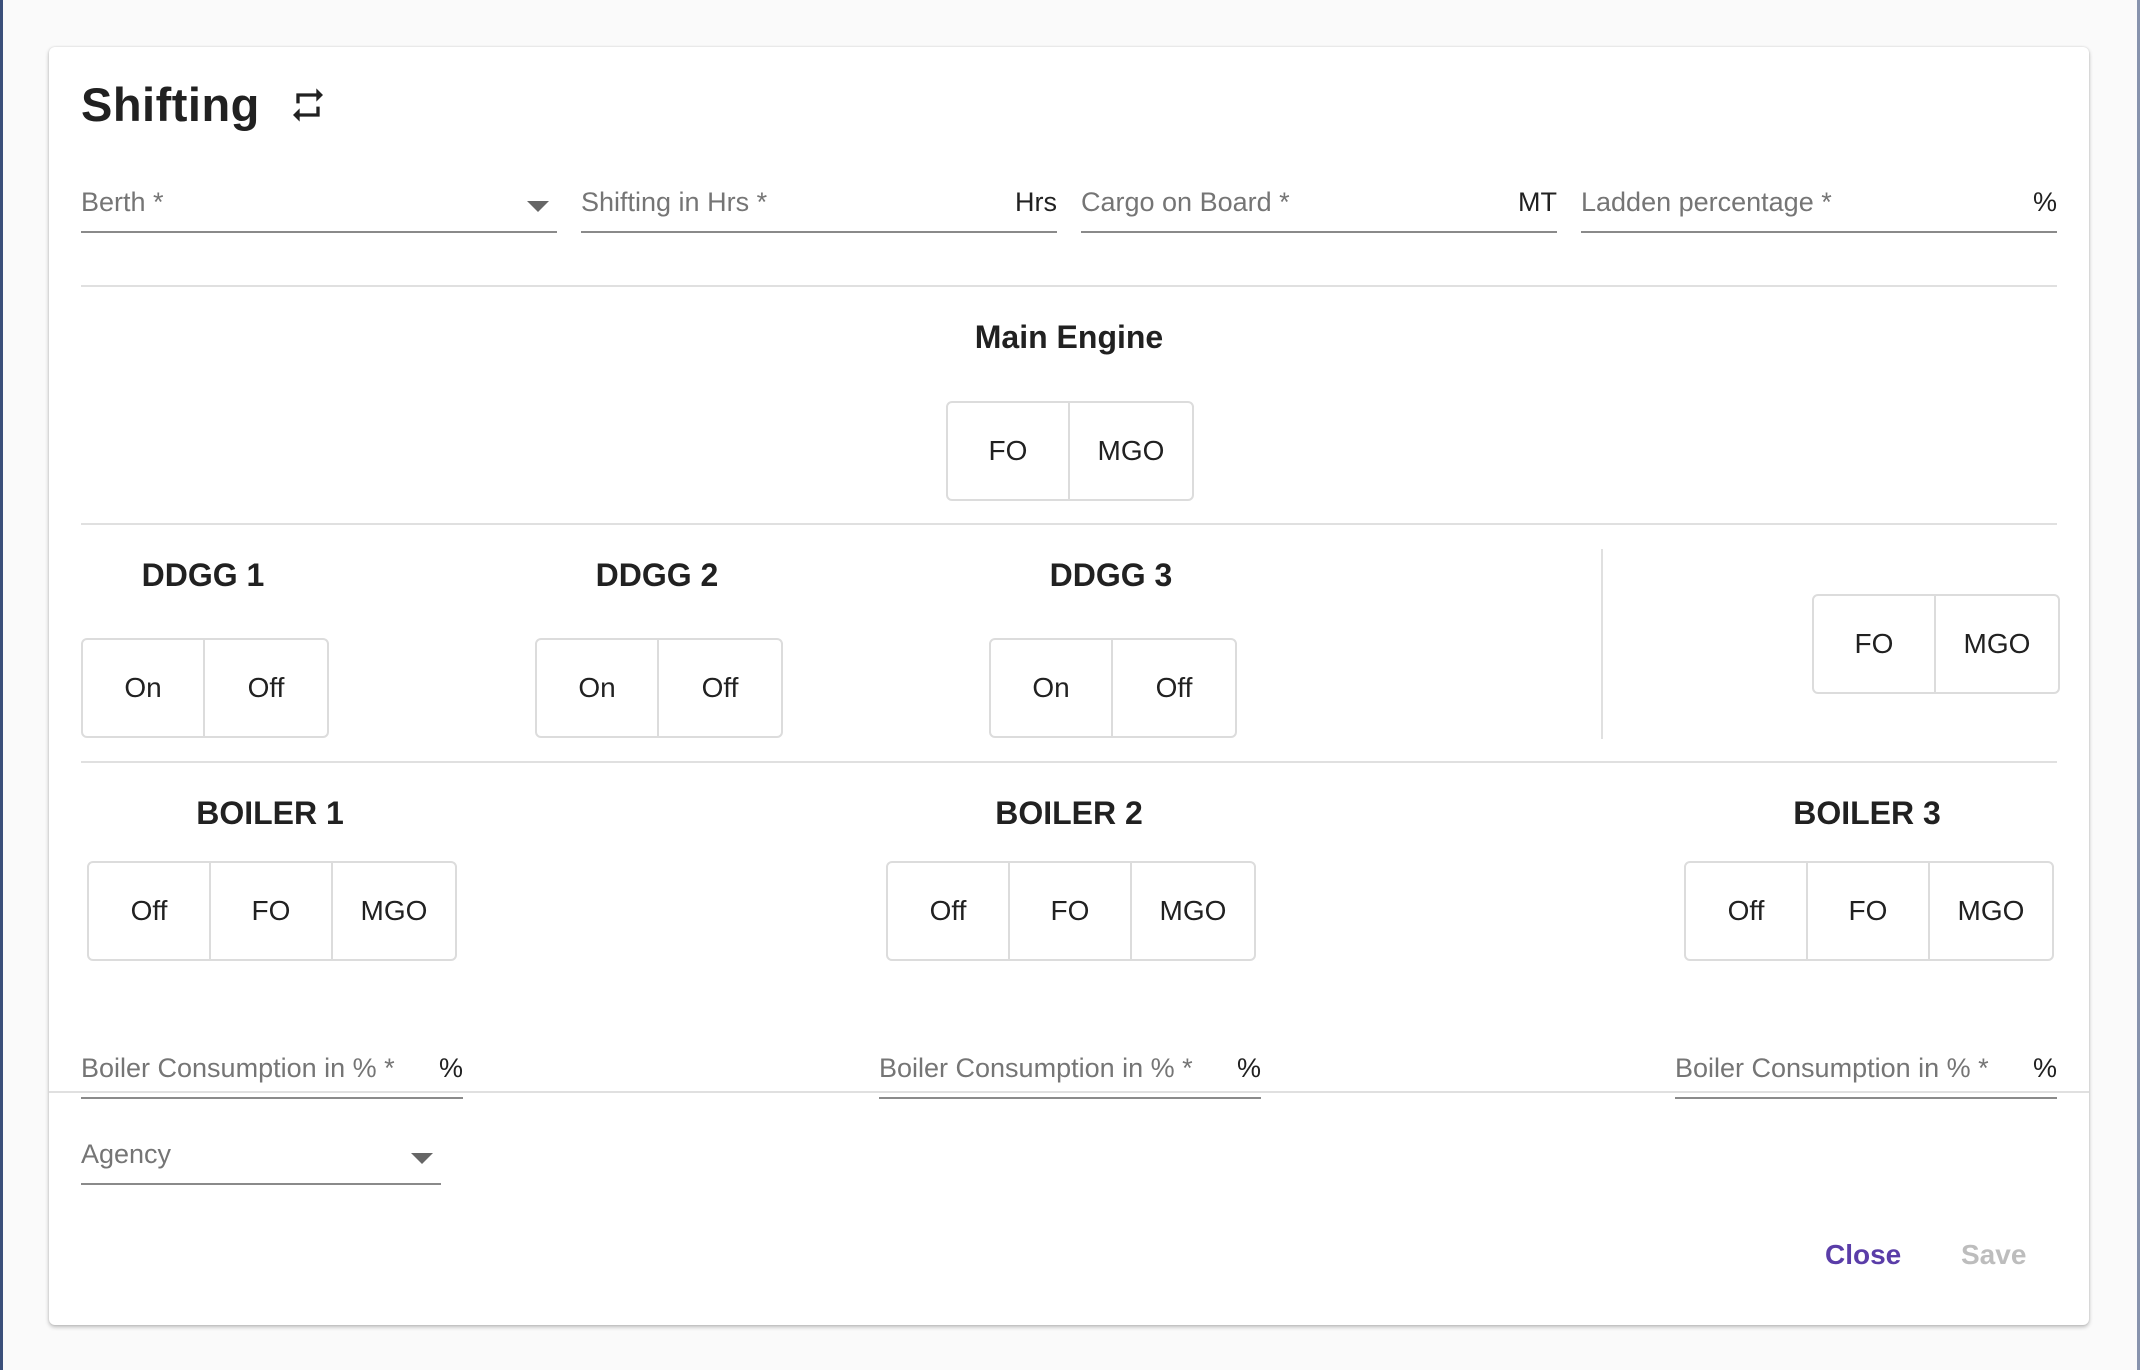  What do you see at coordinates (1832, 1068) in the screenshot?
I see `boiler-3-consumption-label: Boiler Consumption in % *` at bounding box center [1832, 1068].